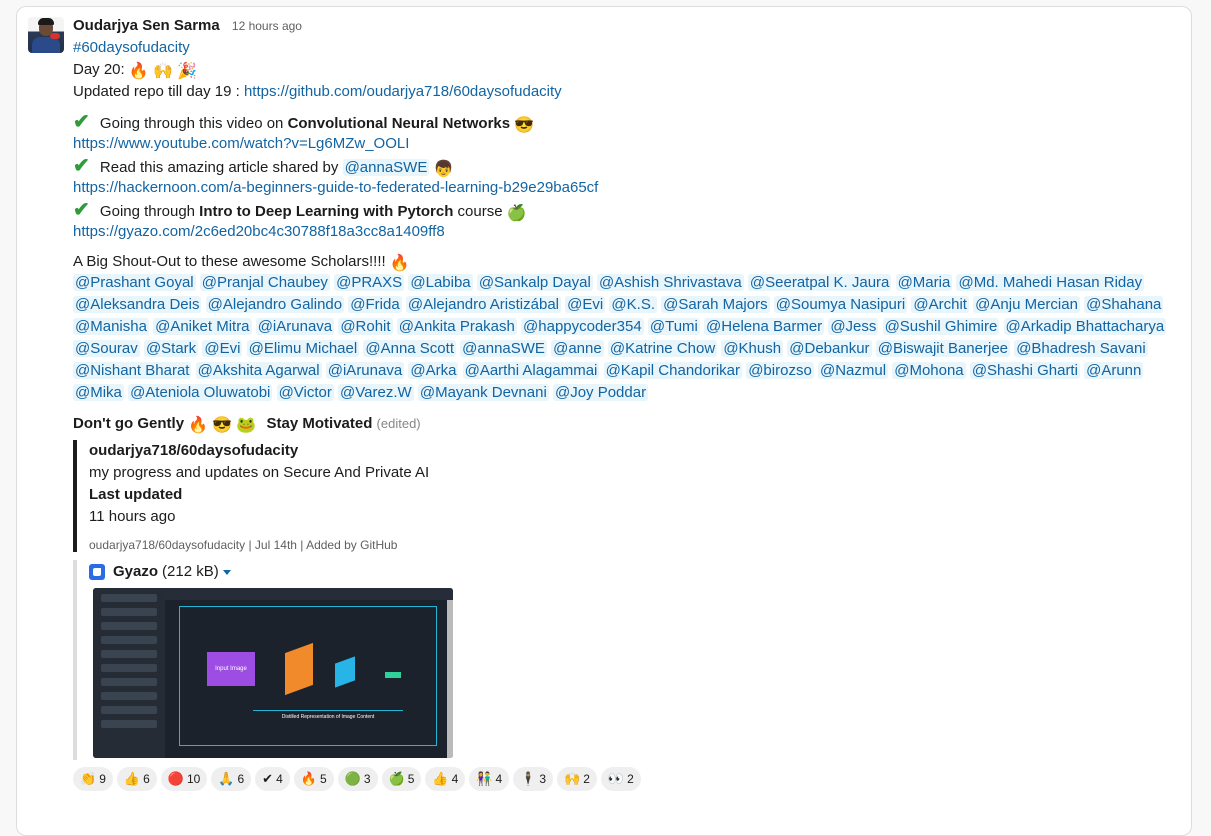 Image resolution: width=1211 pixels, height=836 pixels. Describe the element at coordinates (1081, 348) in the screenshot. I see `mention: @Bhadresh Savani` at that location.